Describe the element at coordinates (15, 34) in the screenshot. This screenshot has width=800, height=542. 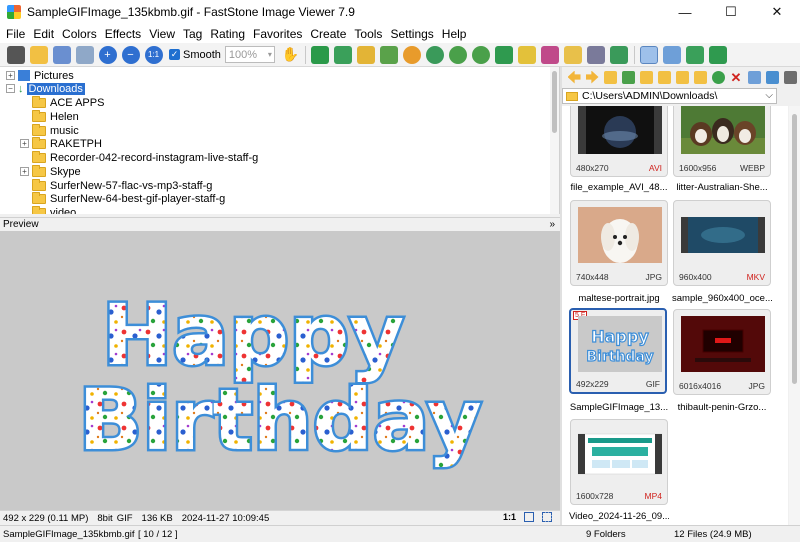
I see `menu-file: File` at that location.